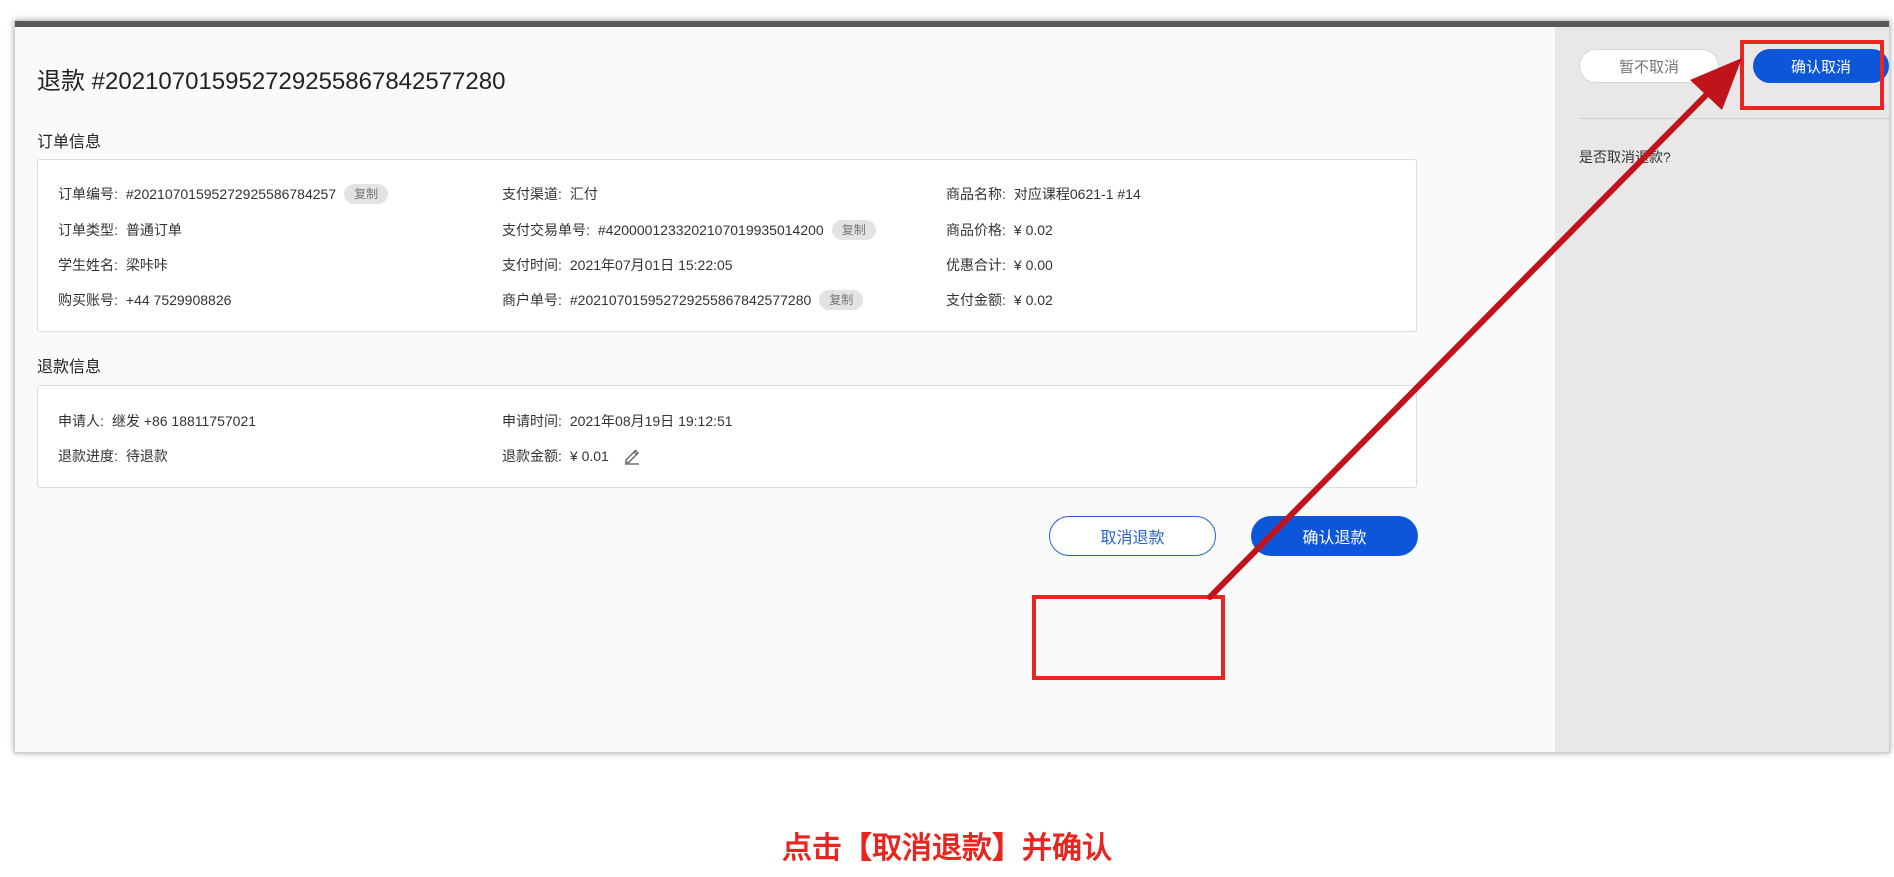 This screenshot has height=877, width=1894. What do you see at coordinates (947, 848) in the screenshot?
I see `instruction-caption: 点击【取消退款】并确认` at bounding box center [947, 848].